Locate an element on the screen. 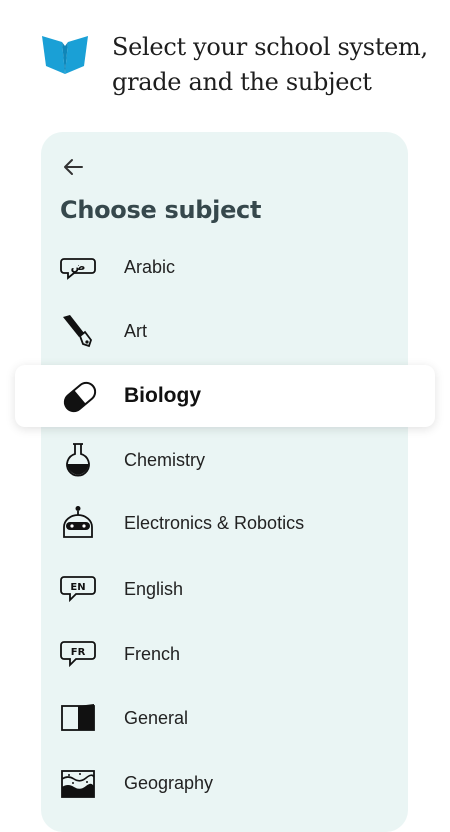 Image resolution: width=450 pixels, height=832 pixels. subject-item-french: FR French is located at coordinates (224, 654).